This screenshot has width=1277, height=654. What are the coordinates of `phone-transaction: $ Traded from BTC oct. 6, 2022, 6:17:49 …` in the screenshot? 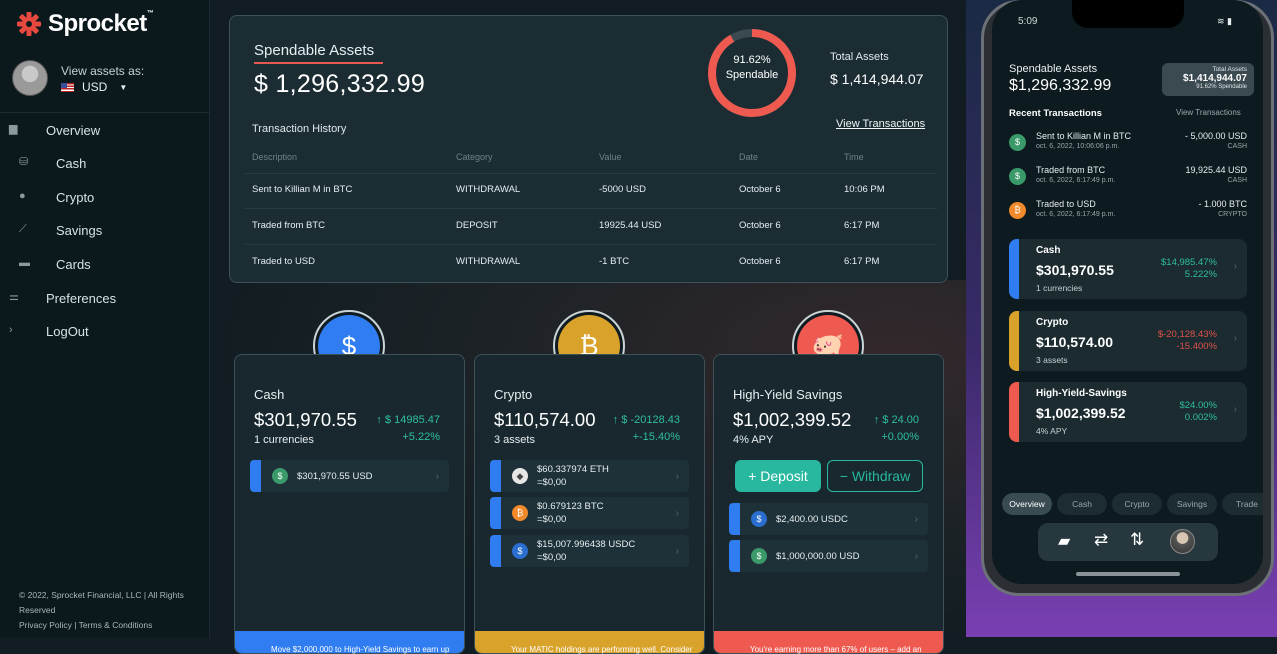 It's located at (1128, 177).